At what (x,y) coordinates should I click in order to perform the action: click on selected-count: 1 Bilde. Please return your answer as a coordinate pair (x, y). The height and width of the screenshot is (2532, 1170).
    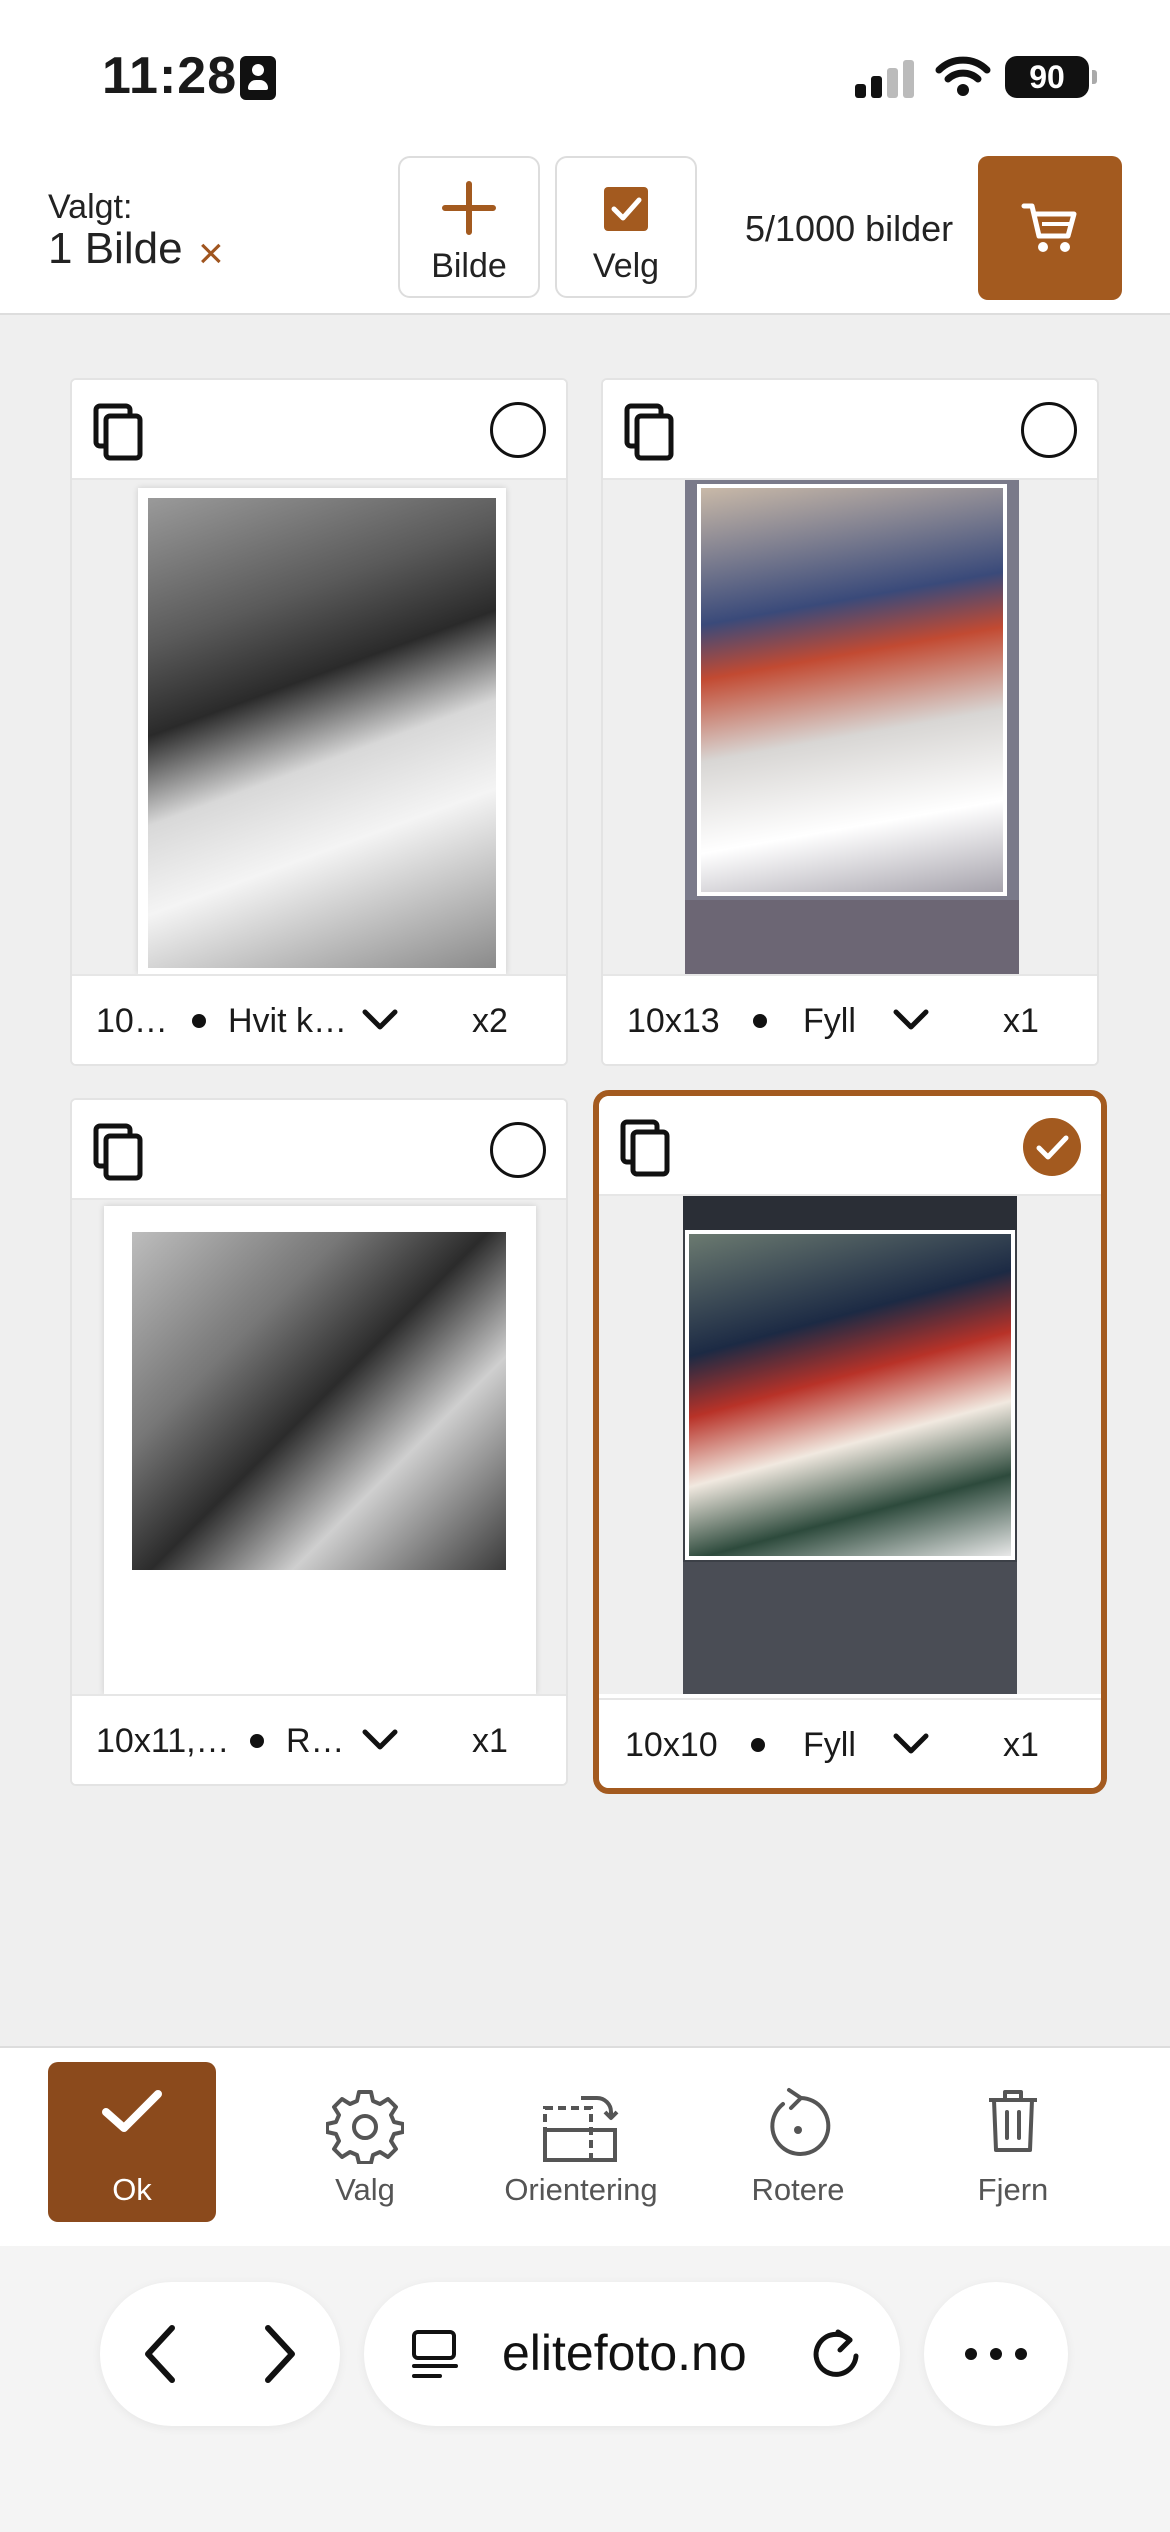
    Looking at the image, I should click on (115, 248).